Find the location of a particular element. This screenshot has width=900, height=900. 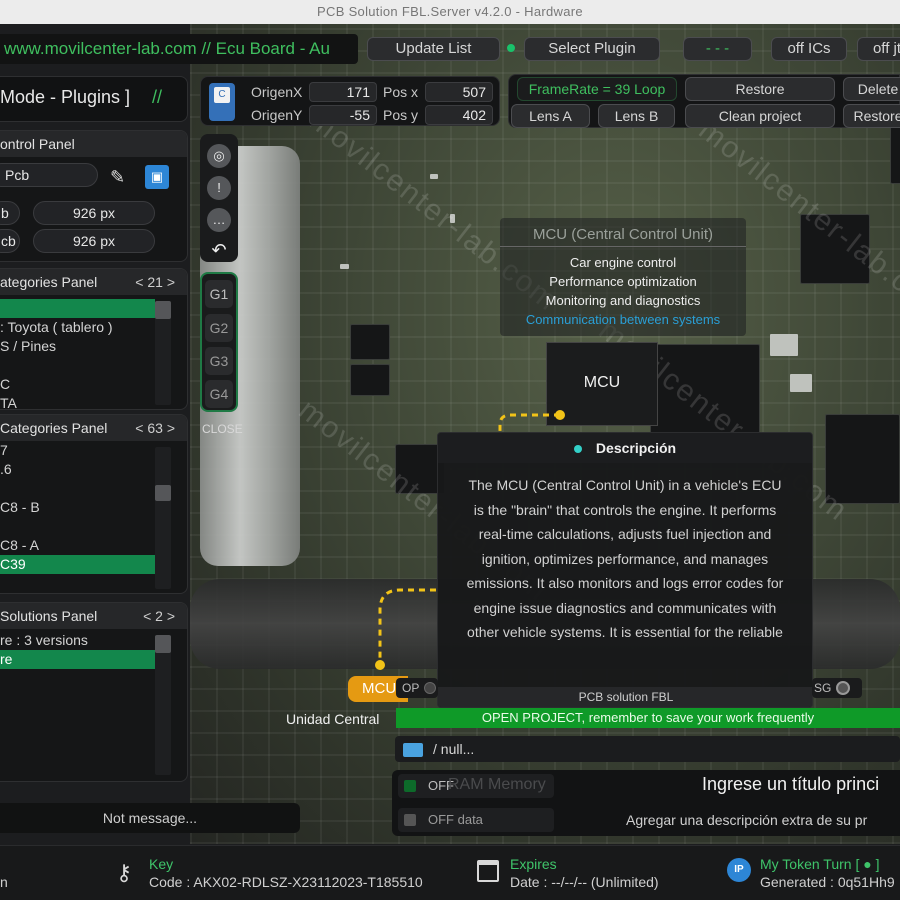

token-label: My Token Turn [ ● ] is located at coordinates (820, 864).